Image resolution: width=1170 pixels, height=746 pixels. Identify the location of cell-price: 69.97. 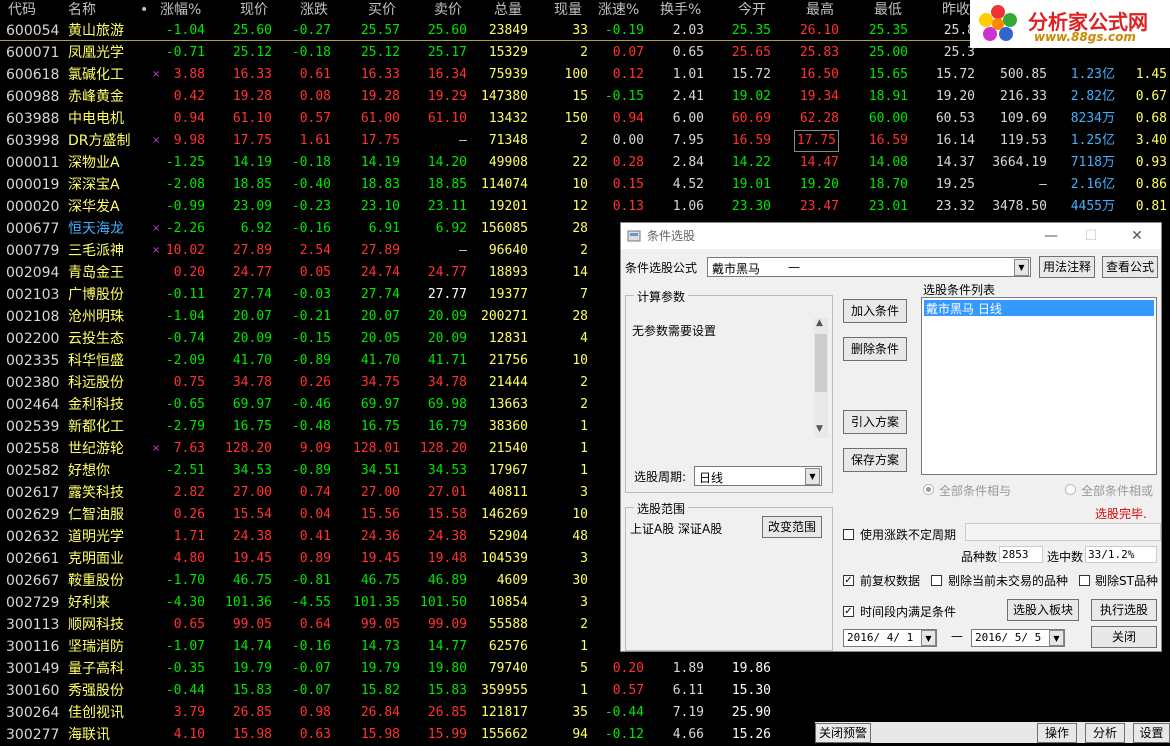
(252, 404).